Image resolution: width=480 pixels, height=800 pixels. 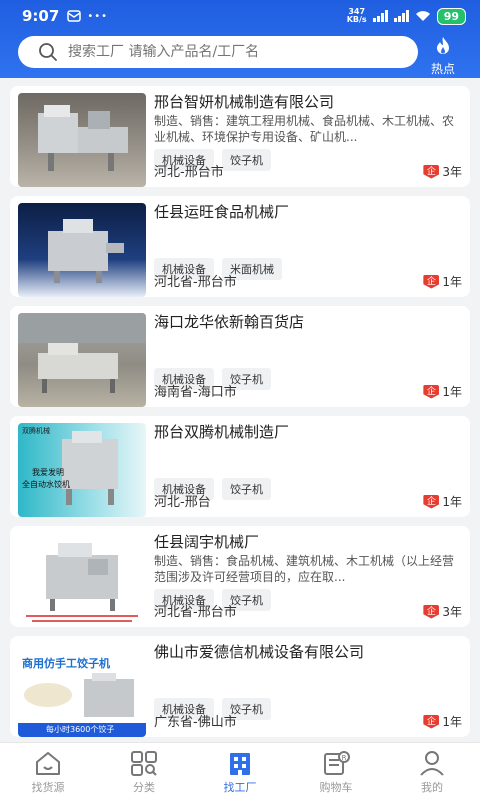 What do you see at coordinates (259, 652) in the screenshot?
I see `factory-name: 佛山市爱德信机械设备有限公司` at bounding box center [259, 652].